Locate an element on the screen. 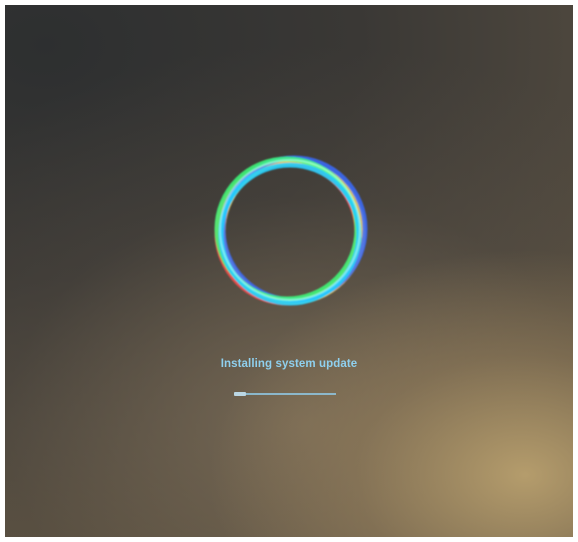 The image size is (578, 542). android-update-ring-icon is located at coordinates (291, 230).